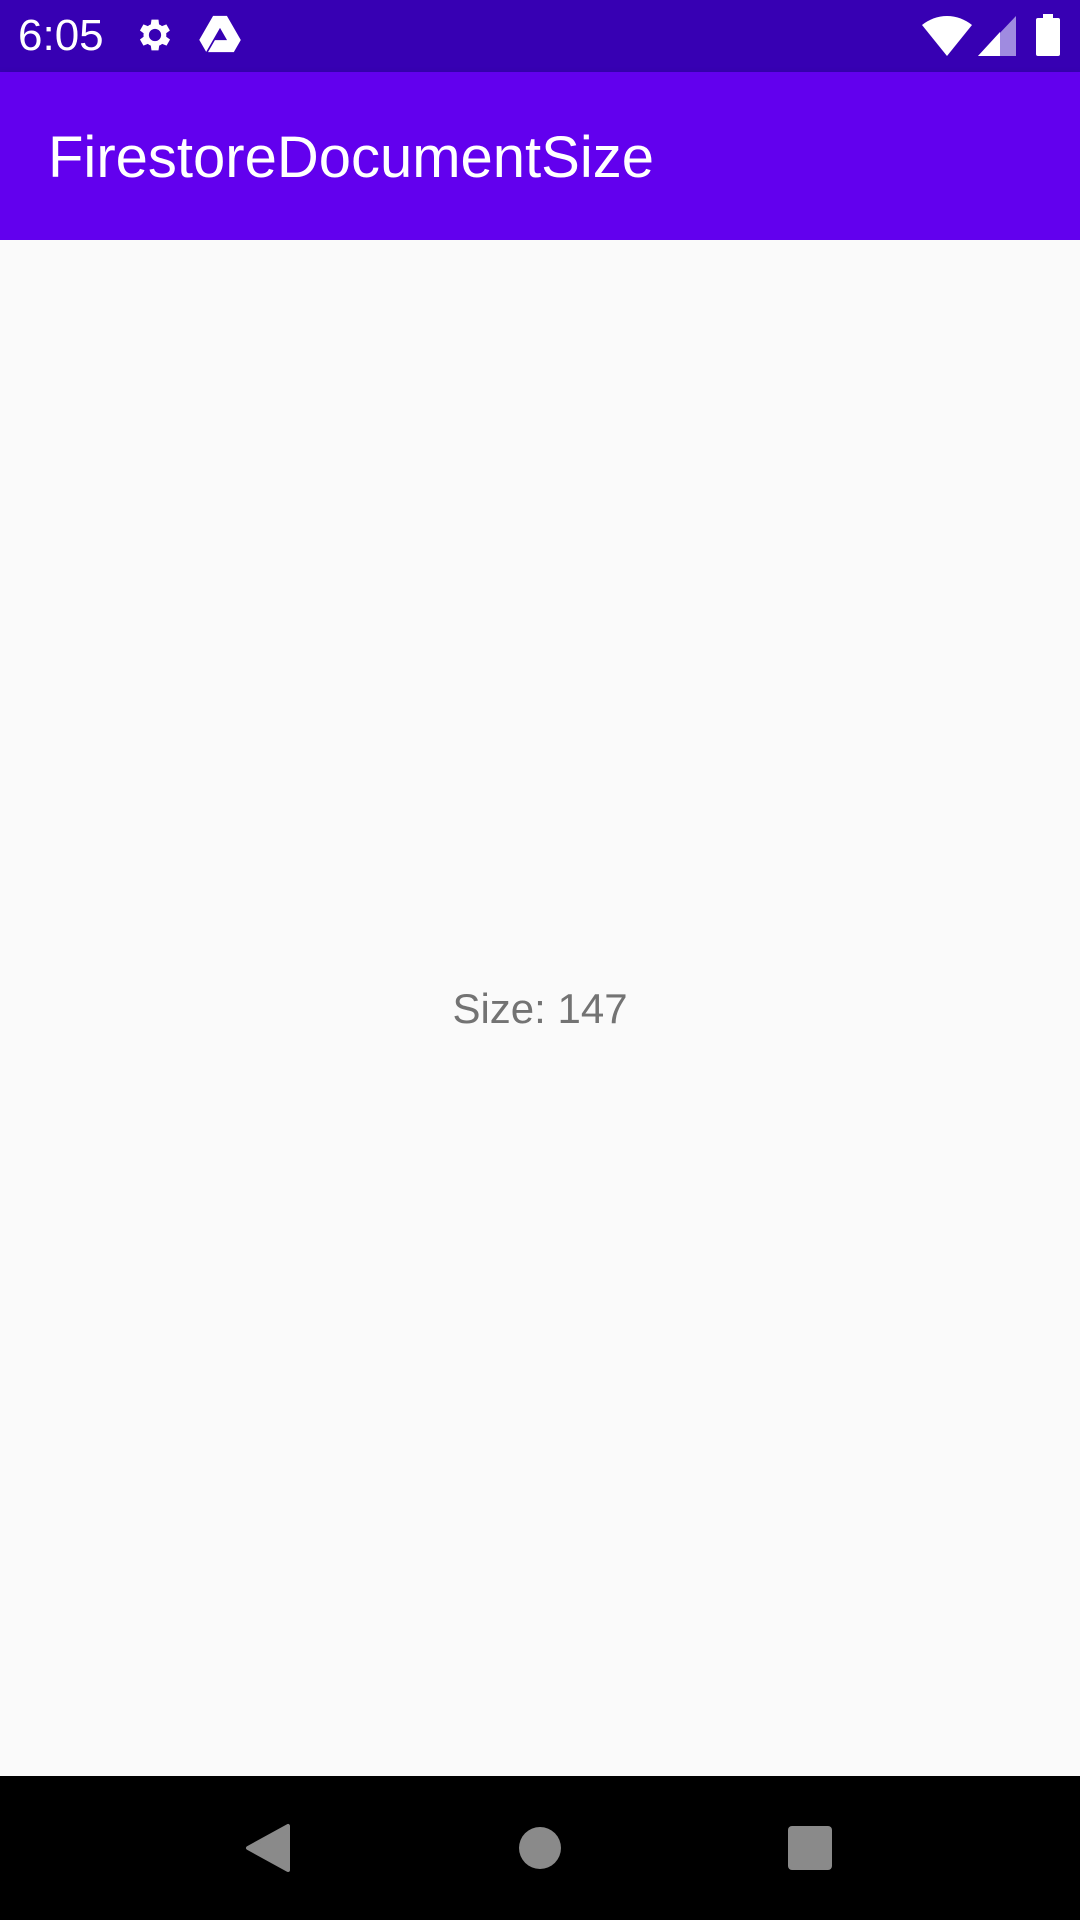  Describe the element at coordinates (1048, 35) in the screenshot. I see `battery-icon` at that location.